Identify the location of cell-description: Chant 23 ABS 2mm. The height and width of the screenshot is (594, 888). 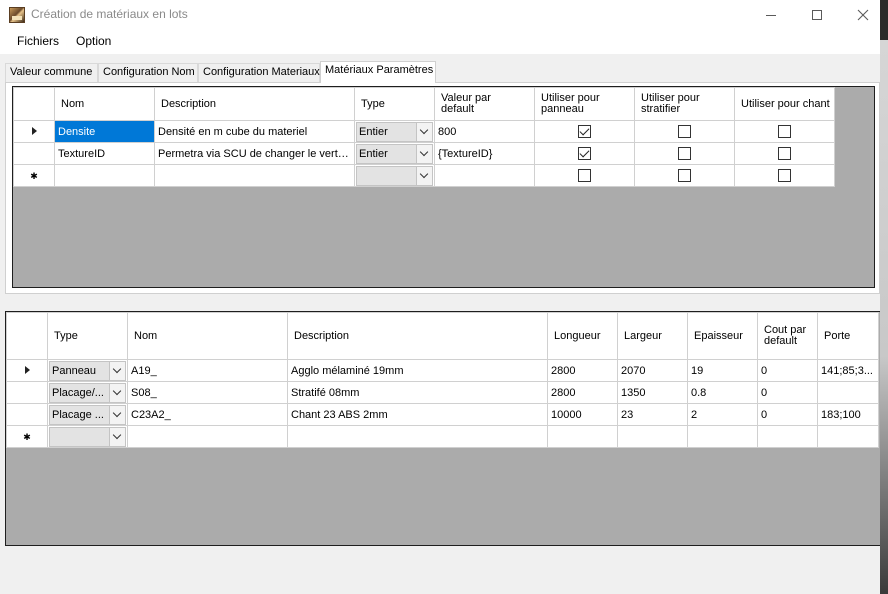
(417, 414).